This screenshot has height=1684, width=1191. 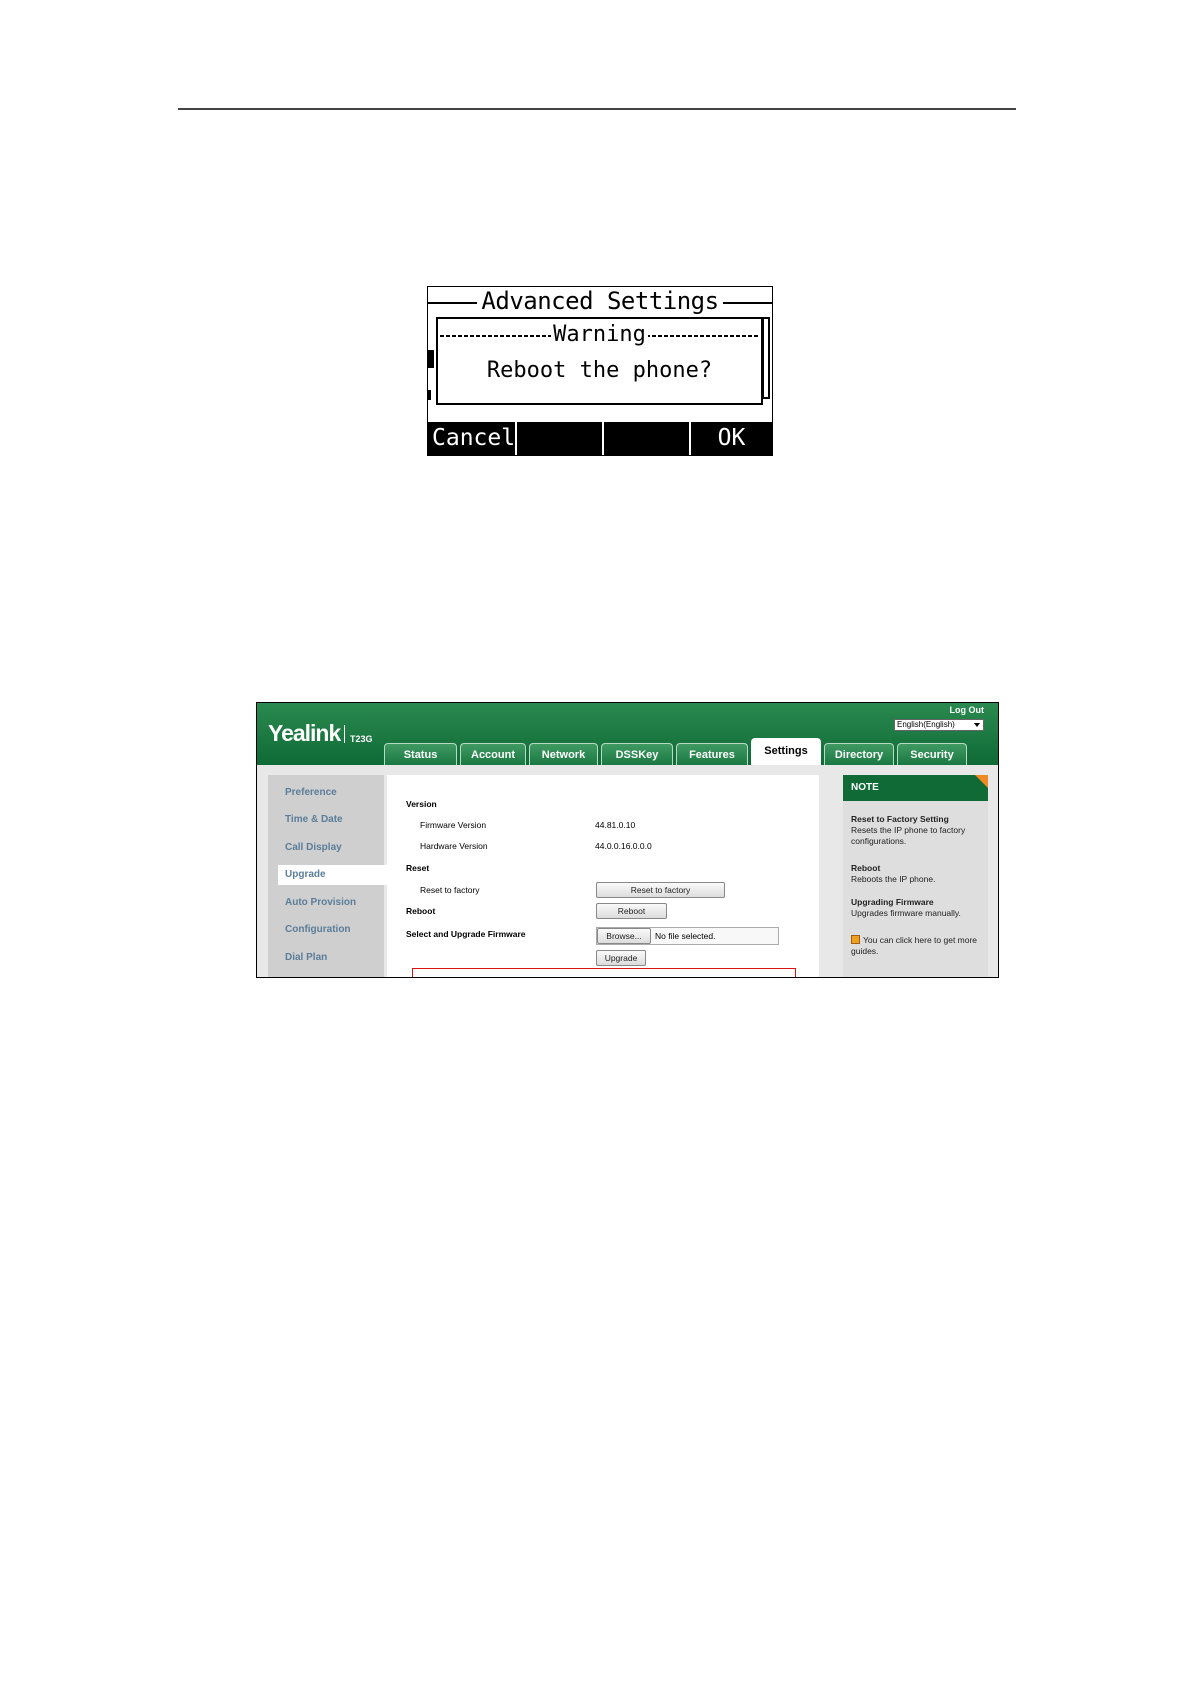 I want to click on hardware-version-label: Hardware Version, so click(x=454, y=846).